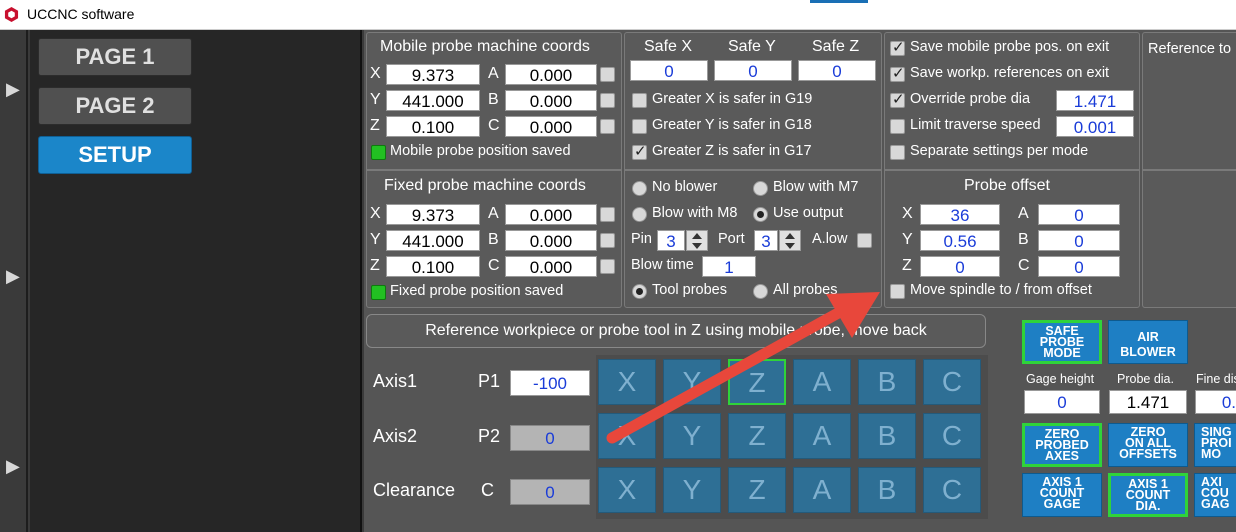 This screenshot has width=1236, height=532. What do you see at coordinates (692, 490) in the screenshot?
I see `clearance-y-button: Y` at bounding box center [692, 490].